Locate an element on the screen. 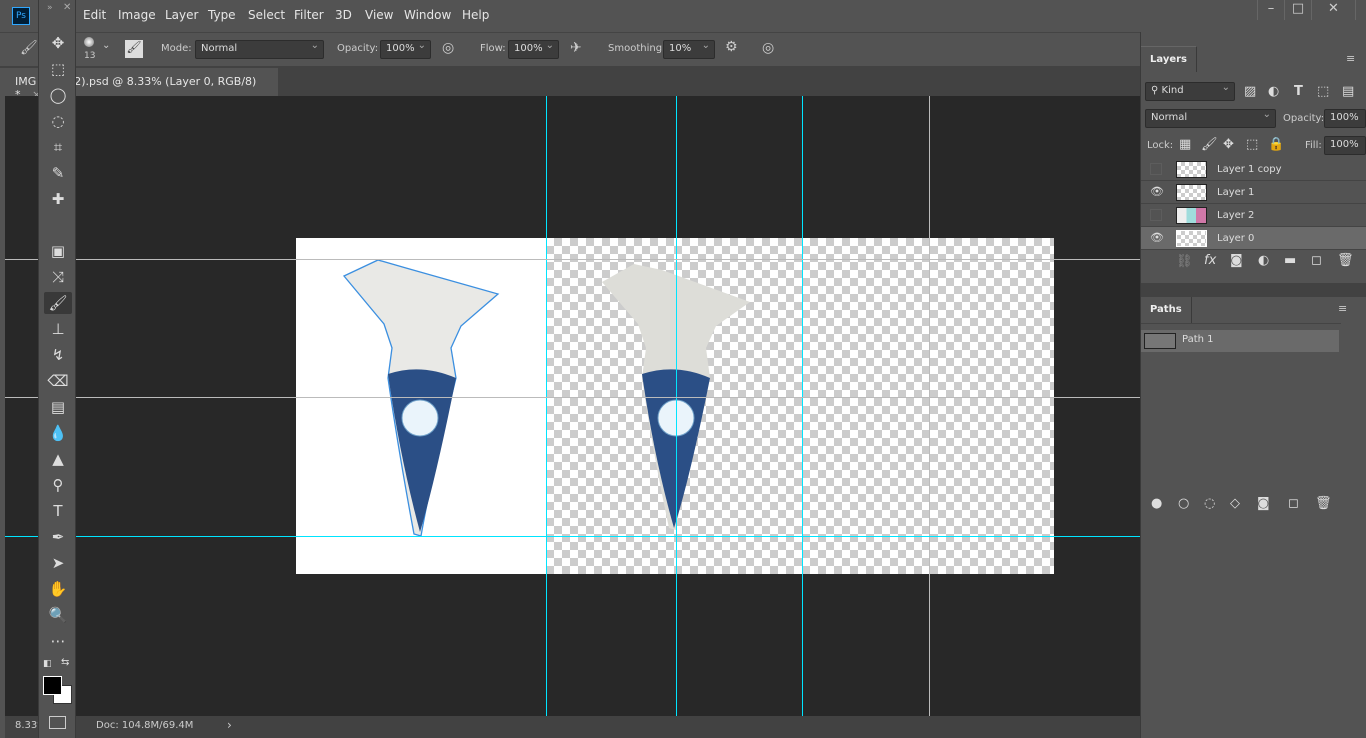  menu-edit: Edit is located at coordinates (94, 15).